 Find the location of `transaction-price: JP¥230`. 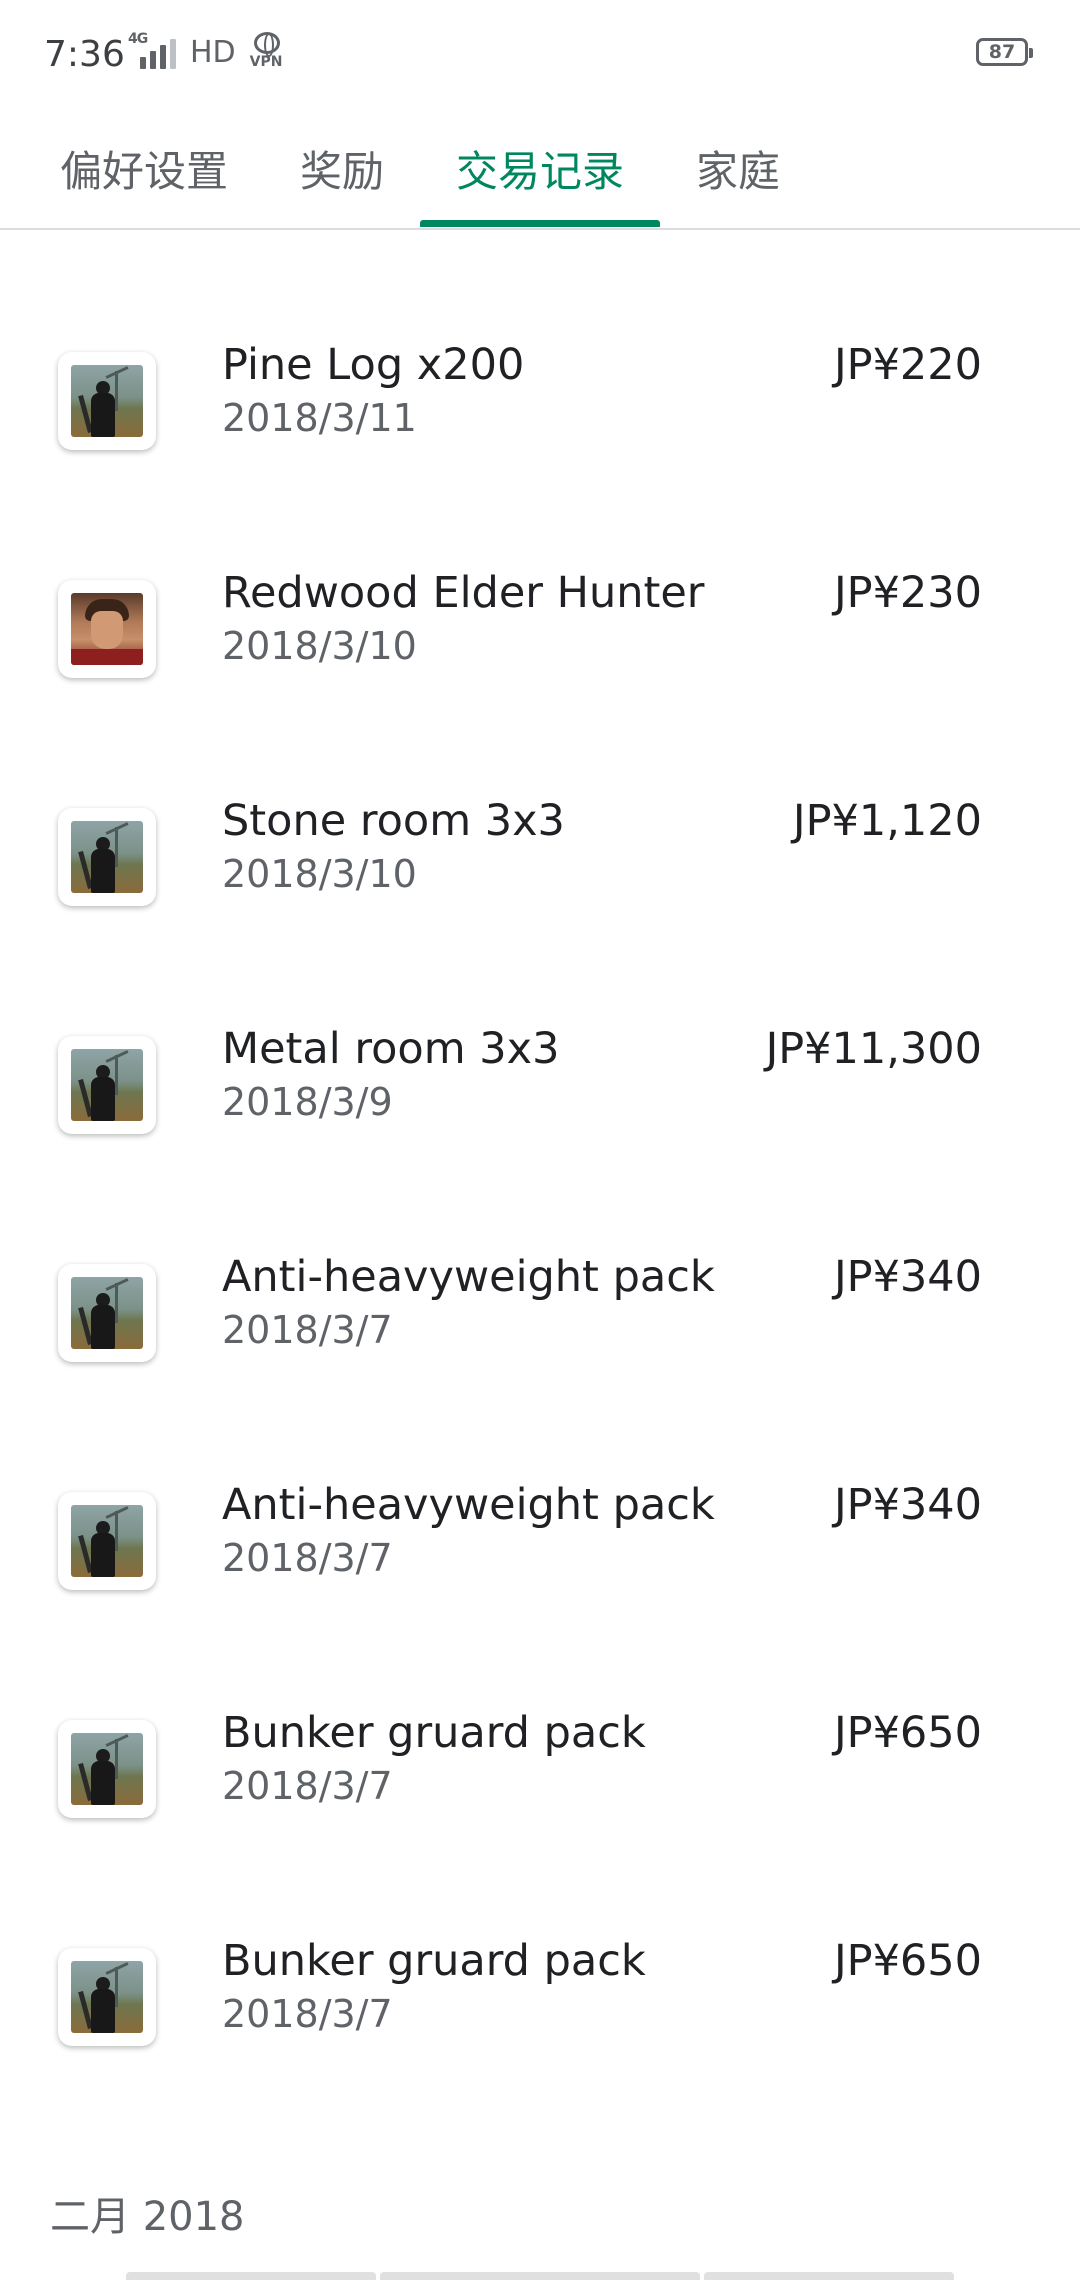

transaction-price: JP¥230 is located at coordinates (907, 593).